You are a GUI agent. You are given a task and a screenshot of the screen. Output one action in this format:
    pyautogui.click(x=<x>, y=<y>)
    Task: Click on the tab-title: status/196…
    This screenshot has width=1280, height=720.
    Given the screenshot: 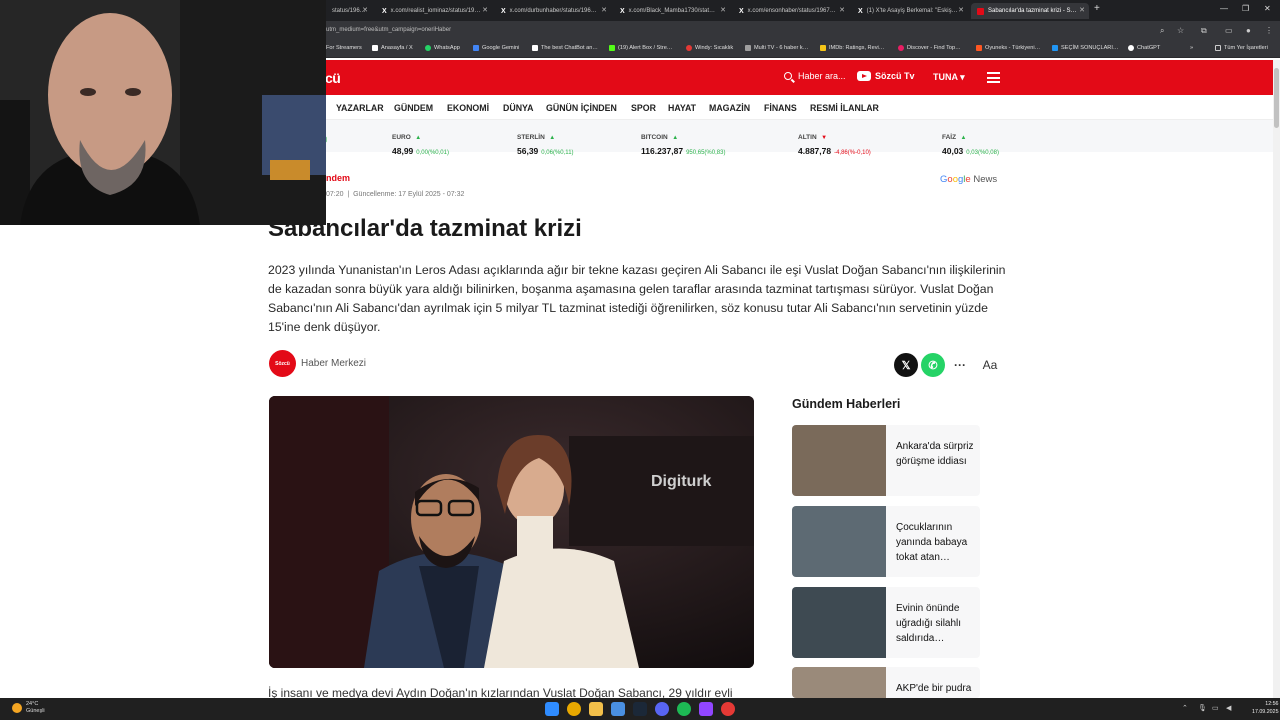 What is the action you would take?
    pyautogui.click(x=349, y=11)
    